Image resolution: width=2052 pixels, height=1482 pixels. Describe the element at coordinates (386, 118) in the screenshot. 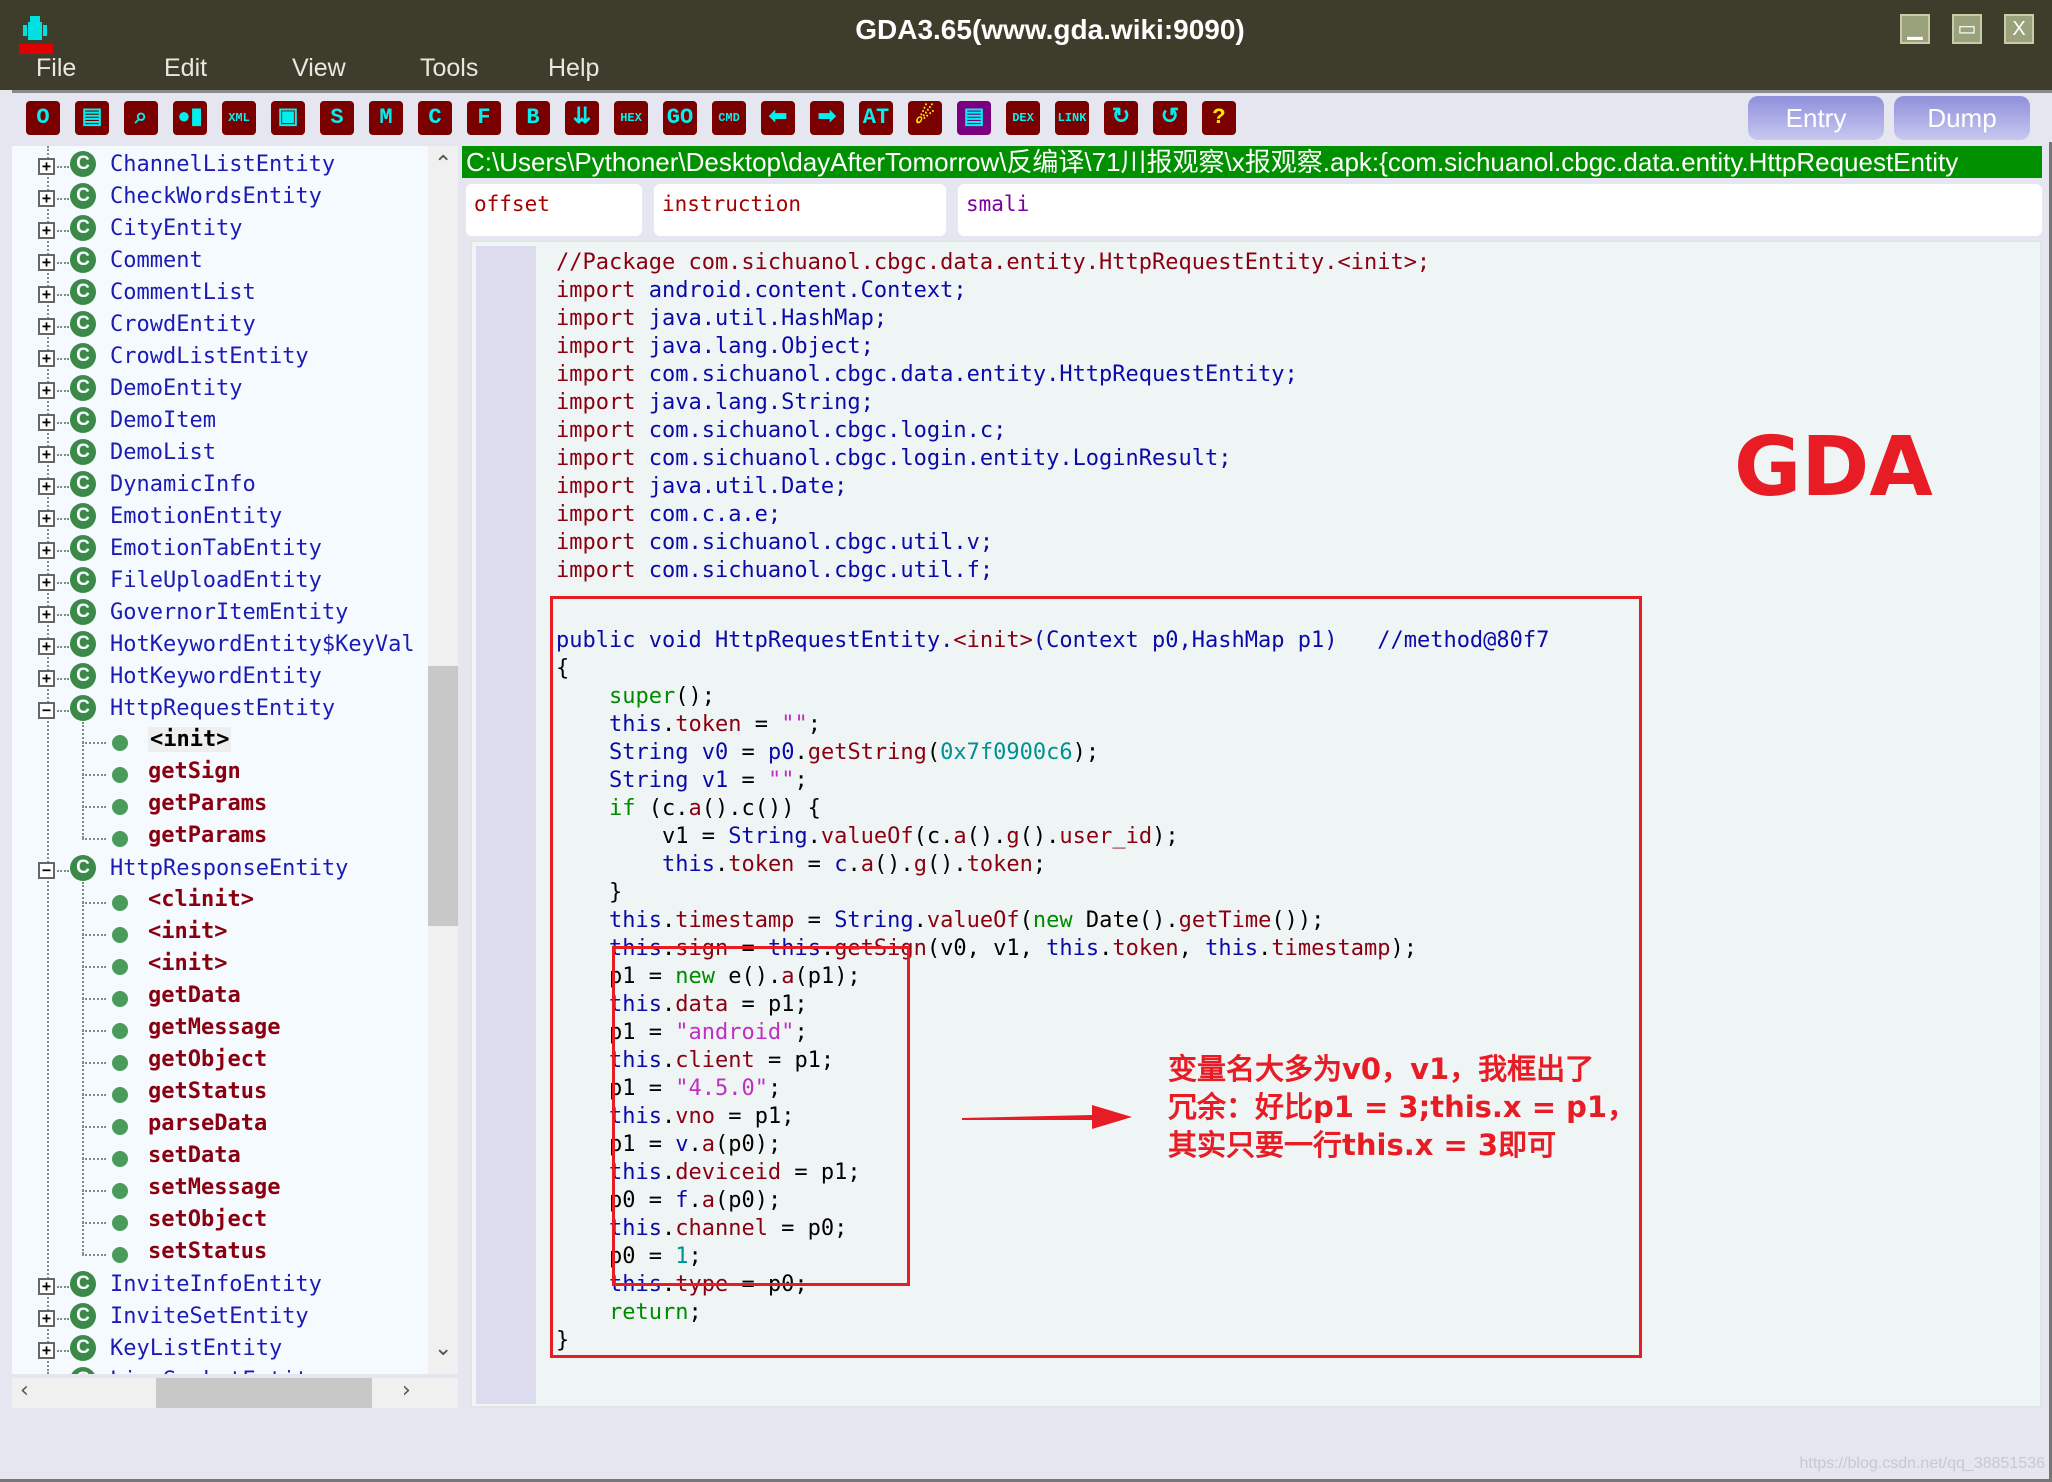

I see `methods-icon: M` at that location.